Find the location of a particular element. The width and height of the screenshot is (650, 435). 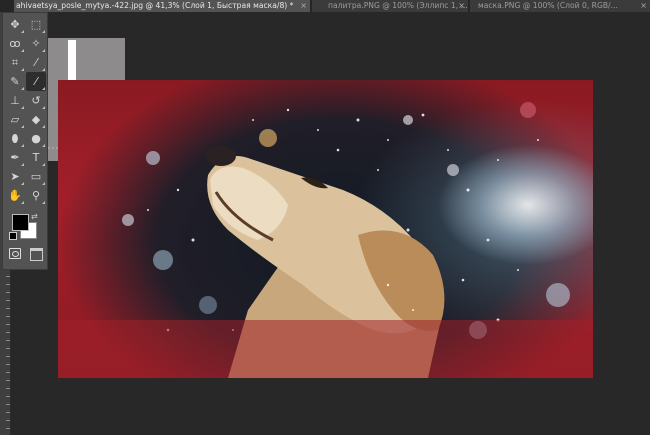

brush-tool: ⁄ is located at coordinates (36, 81).